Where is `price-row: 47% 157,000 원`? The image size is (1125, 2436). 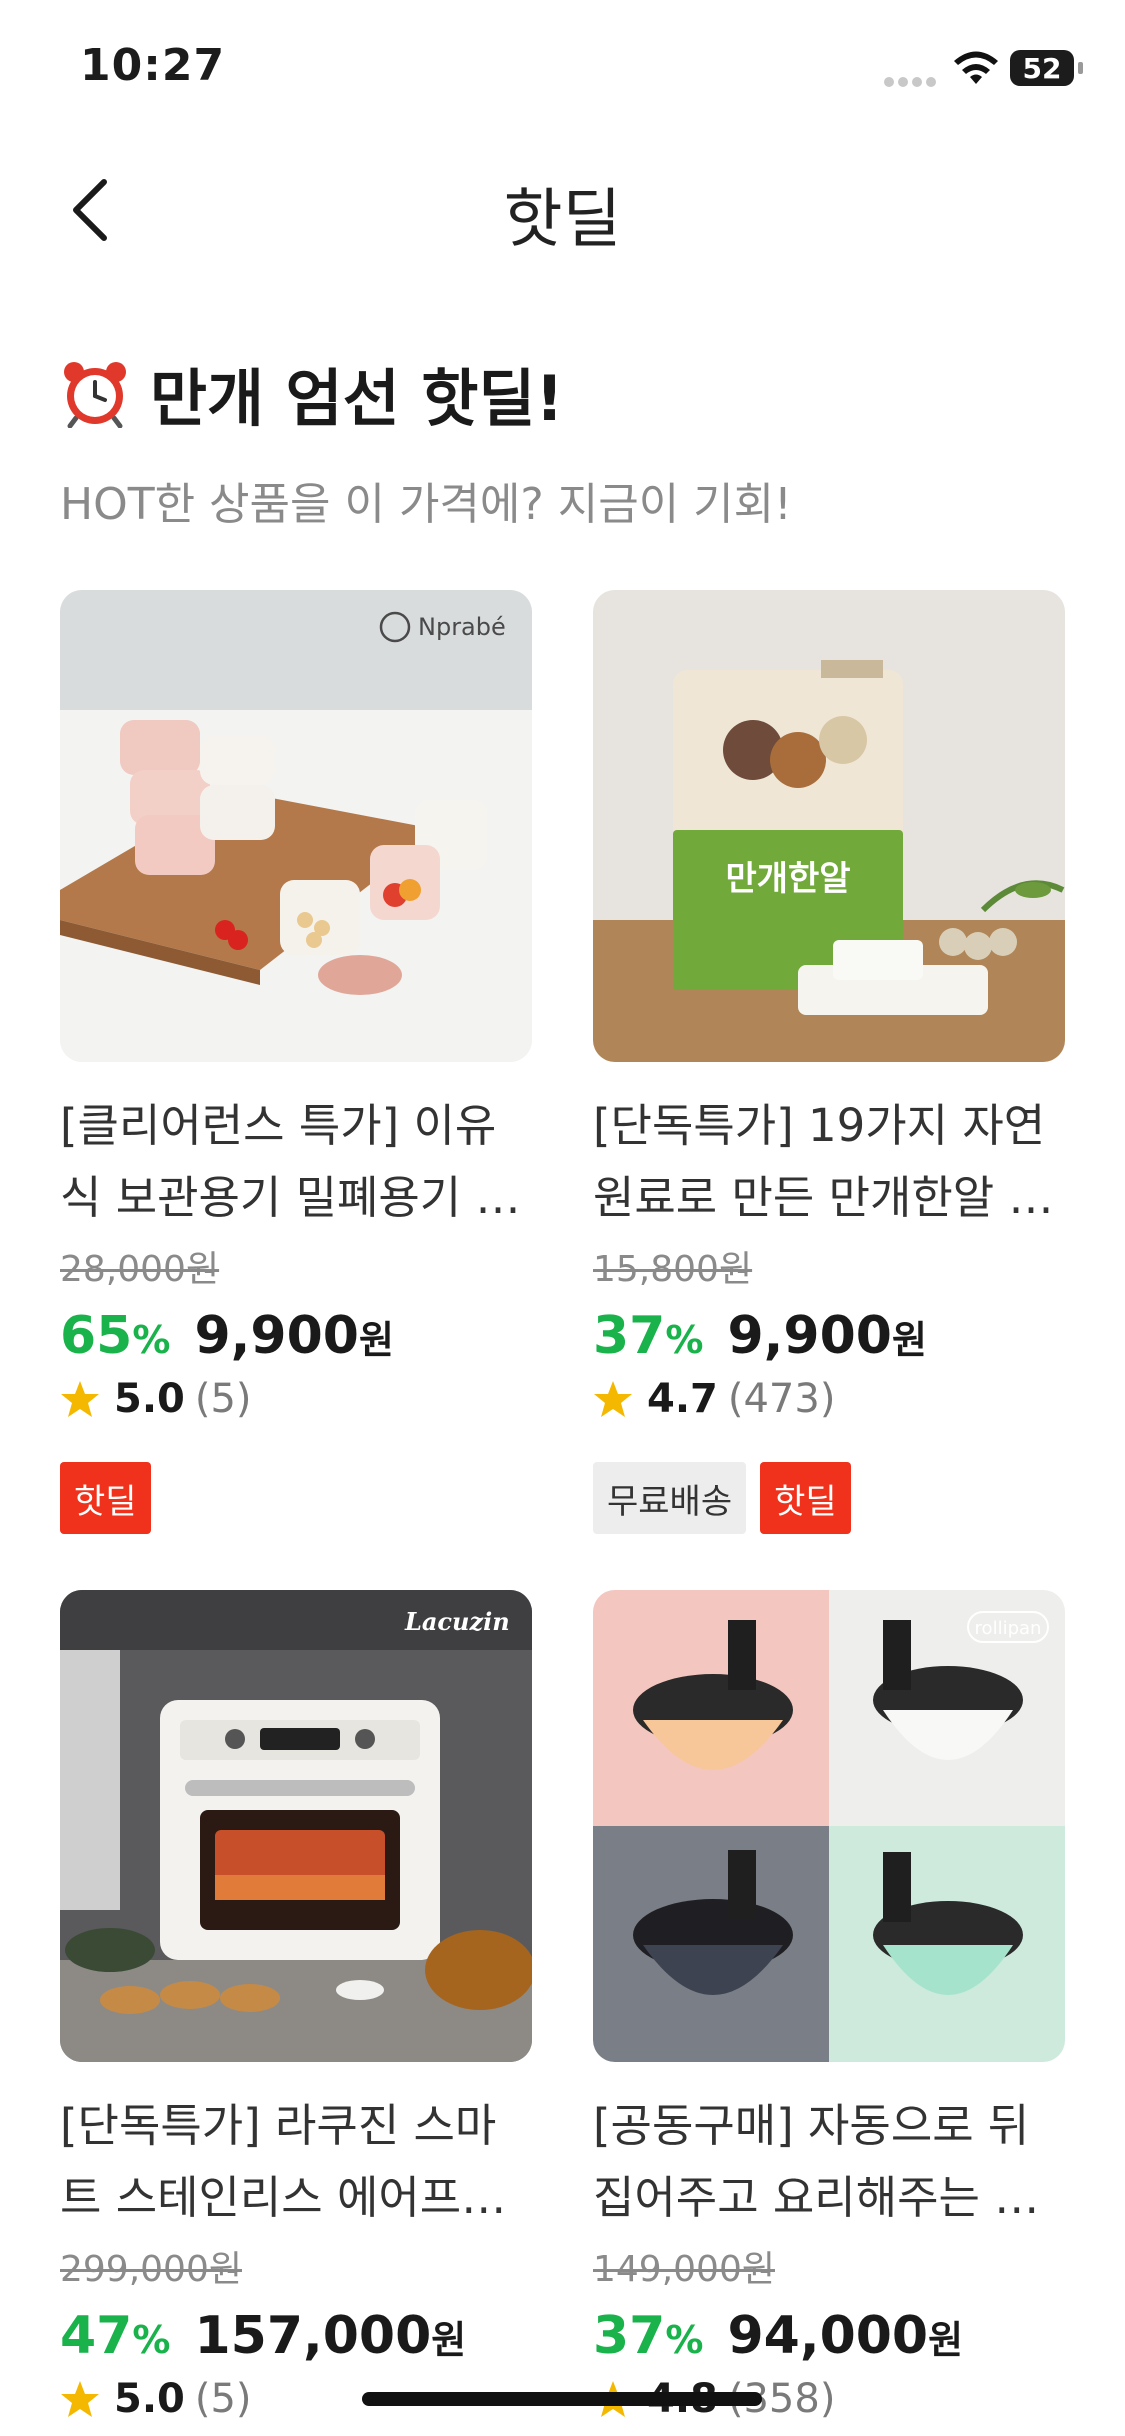 price-row: 47% 157,000 원 is located at coordinates (296, 2336).